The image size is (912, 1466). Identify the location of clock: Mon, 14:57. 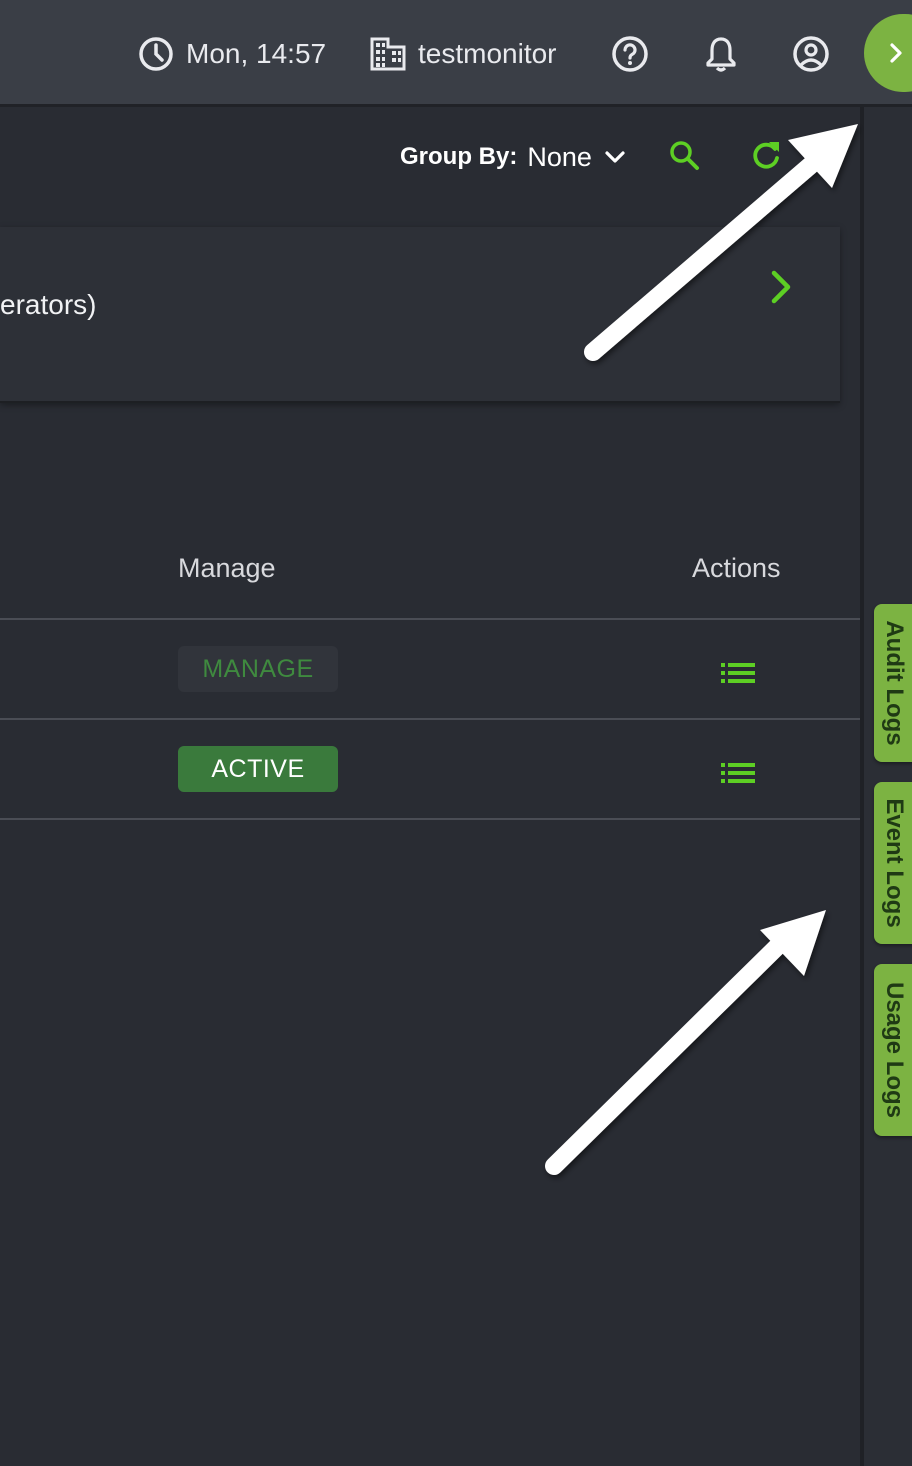
(232, 54).